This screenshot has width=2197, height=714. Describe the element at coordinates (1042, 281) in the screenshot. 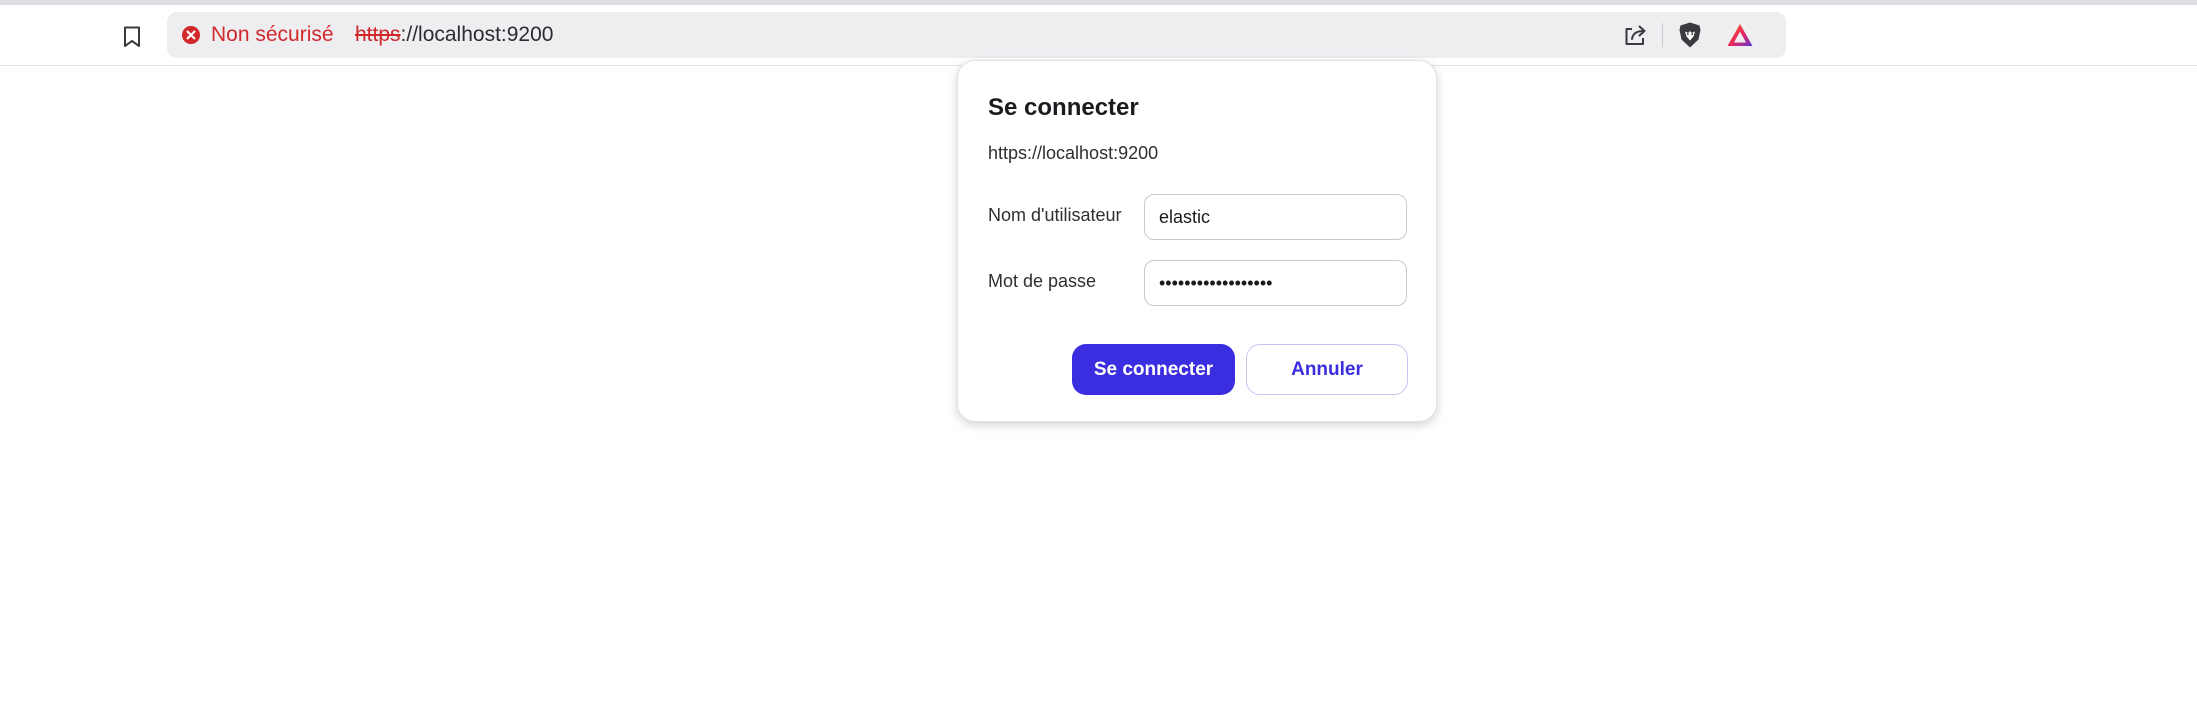

I see `password-label: Mot de passe` at that location.